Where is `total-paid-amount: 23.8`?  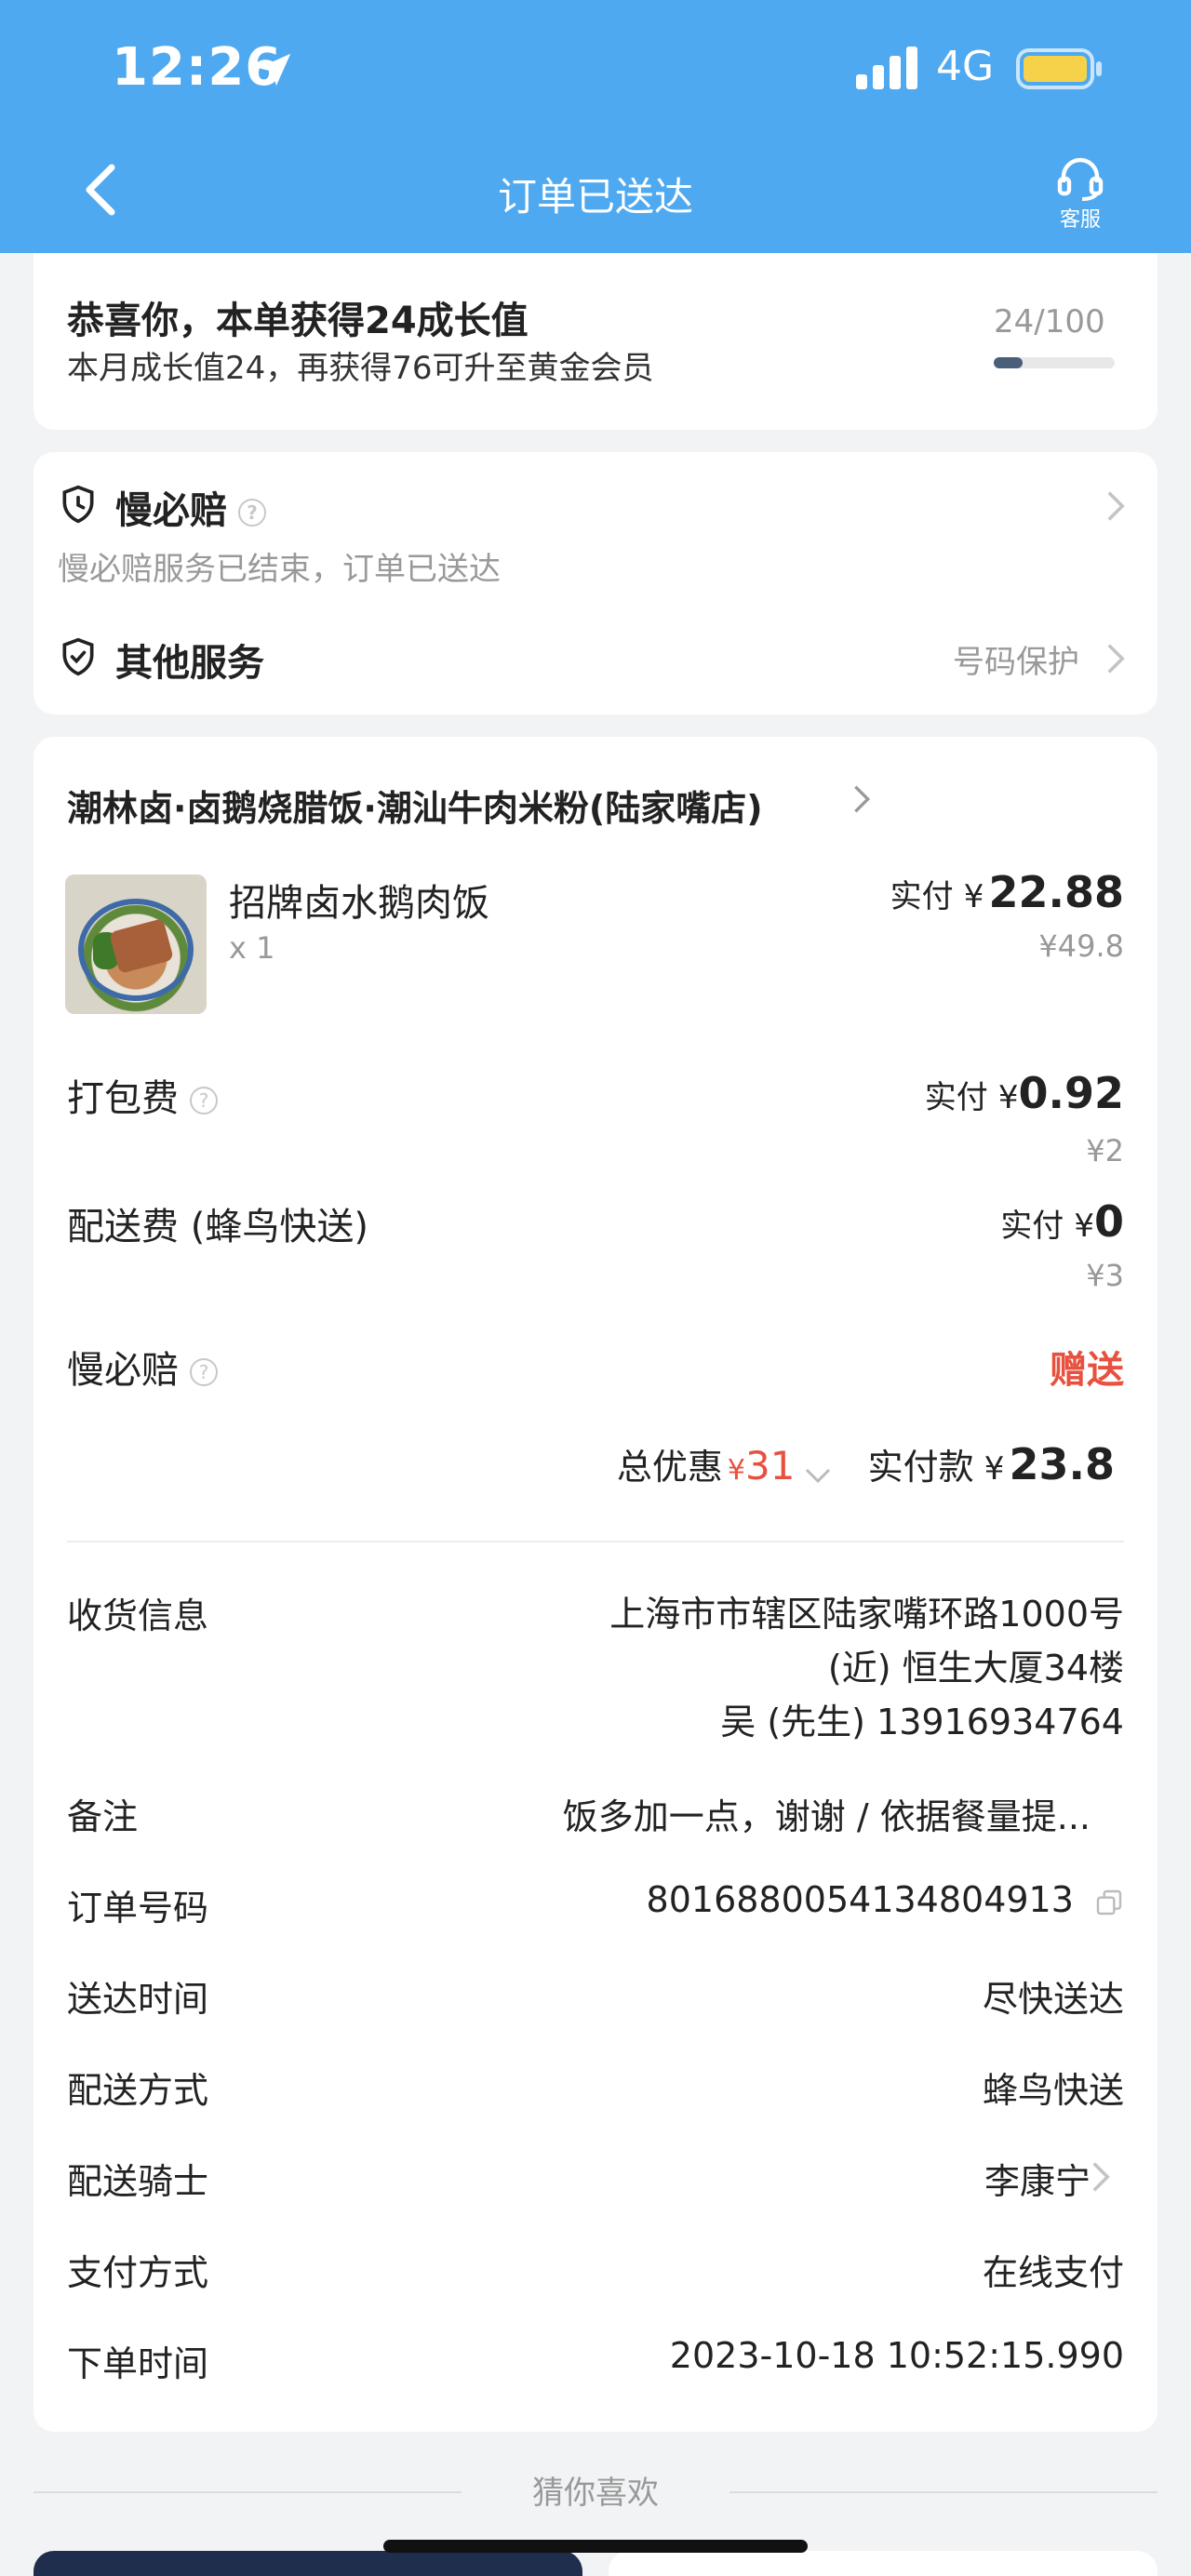 total-paid-amount: 23.8 is located at coordinates (1062, 1464).